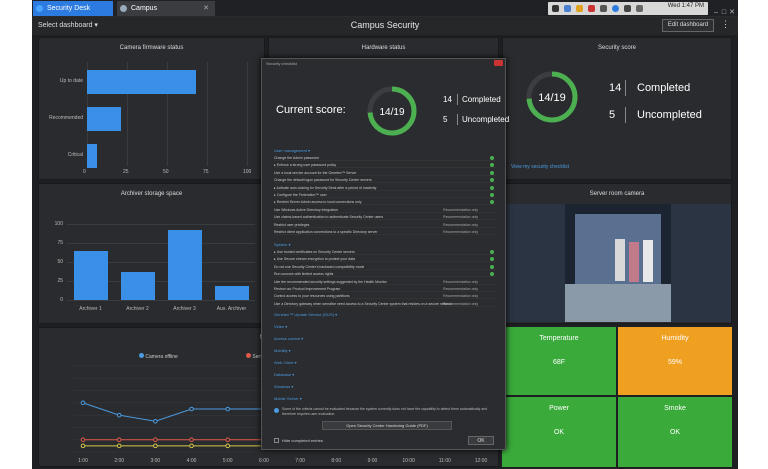 This screenshot has width=768, height=469. I want to click on x-tick-label: 3:00, so click(155, 461).